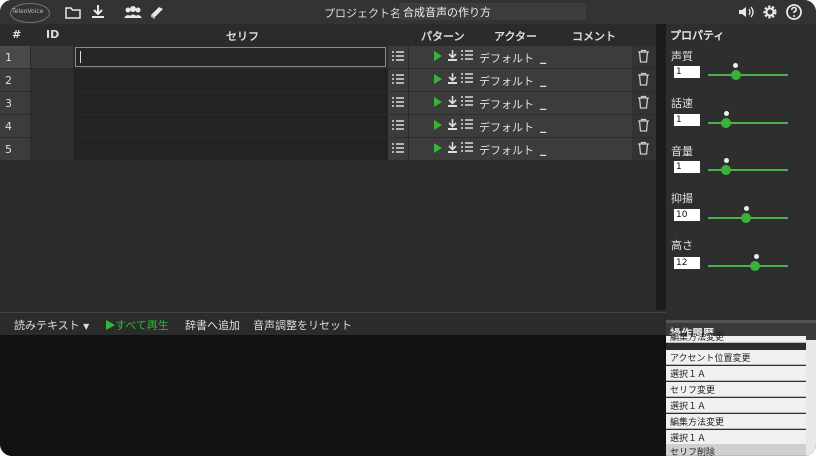 This screenshot has width=820, height=460. I want to click on table-row: 1 デフォルト ▁, so click(328, 57).